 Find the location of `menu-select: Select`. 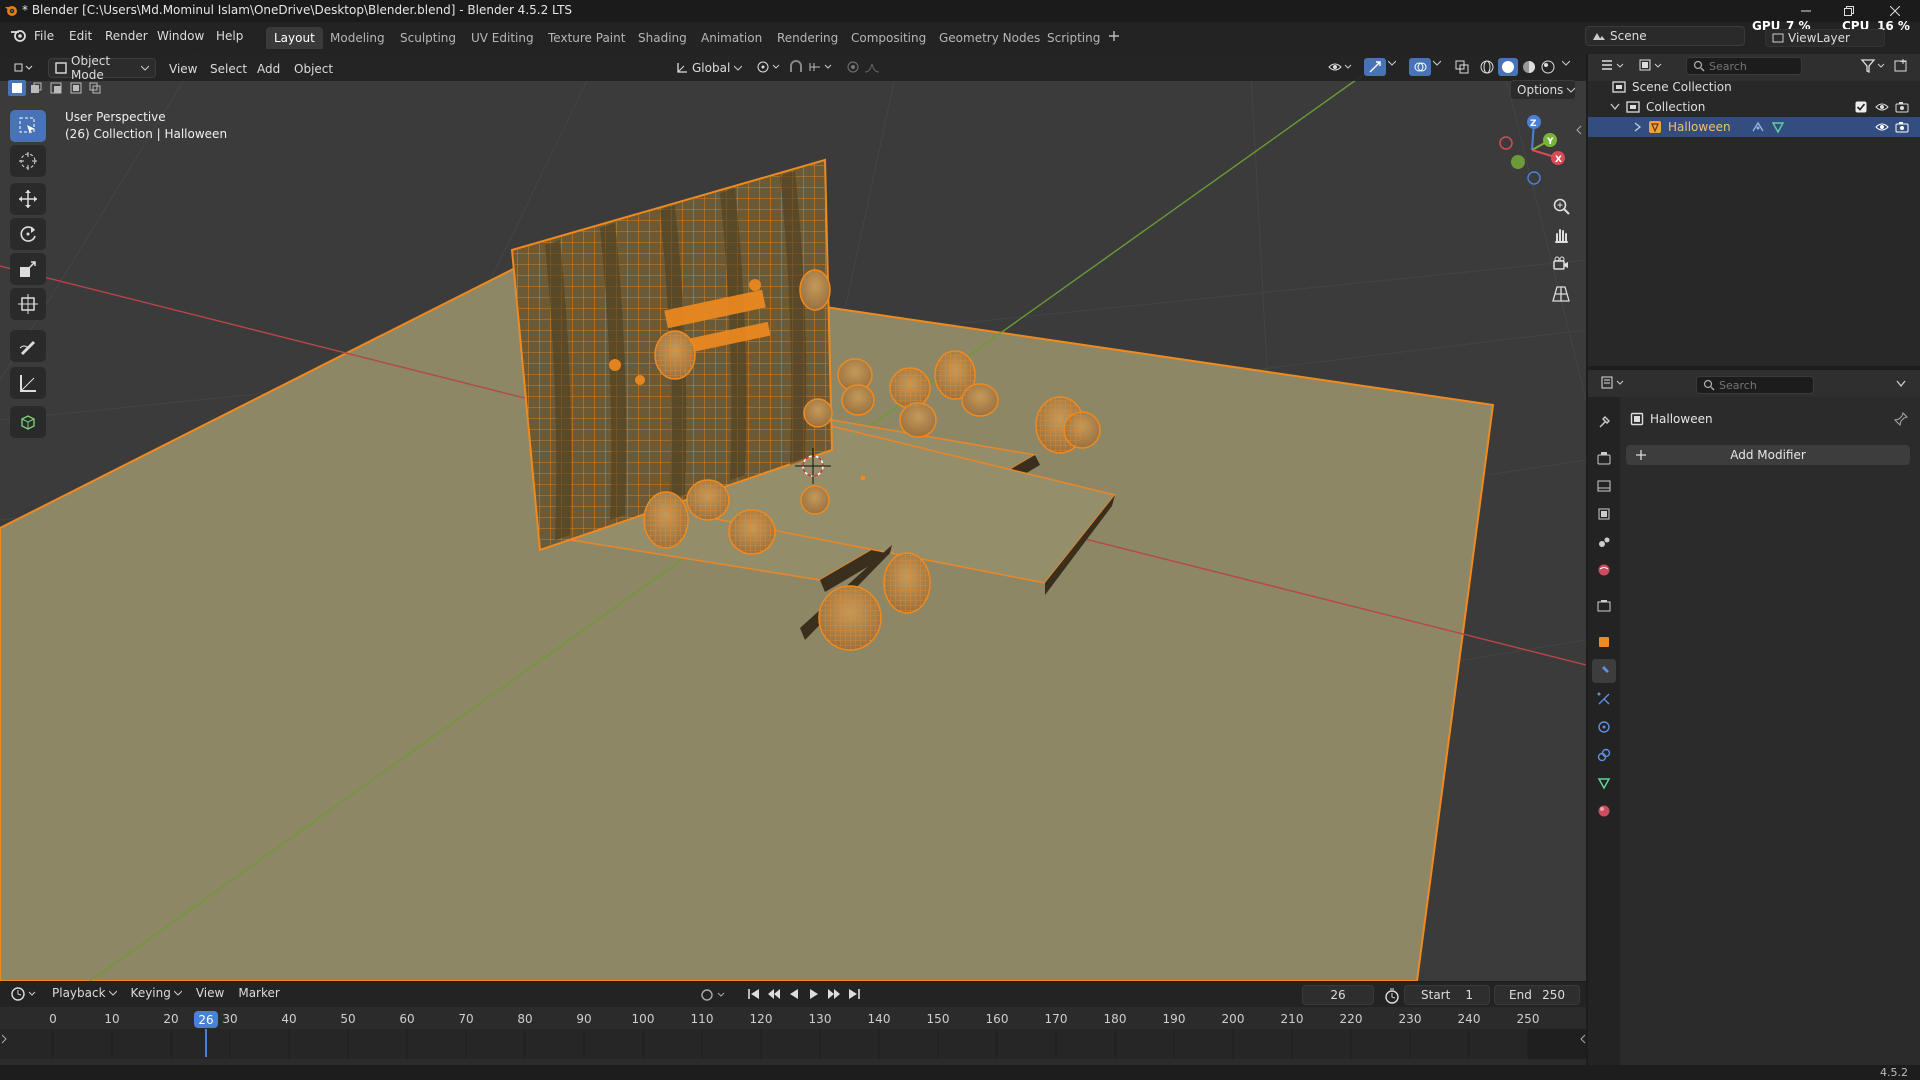

menu-select: Select is located at coordinates (228, 69).